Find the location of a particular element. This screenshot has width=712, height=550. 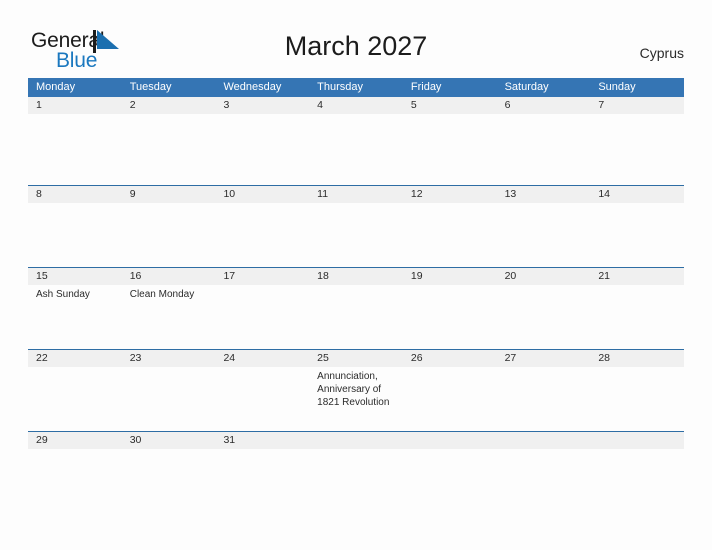

calendar-day-cell: 6 is located at coordinates (544, 105).